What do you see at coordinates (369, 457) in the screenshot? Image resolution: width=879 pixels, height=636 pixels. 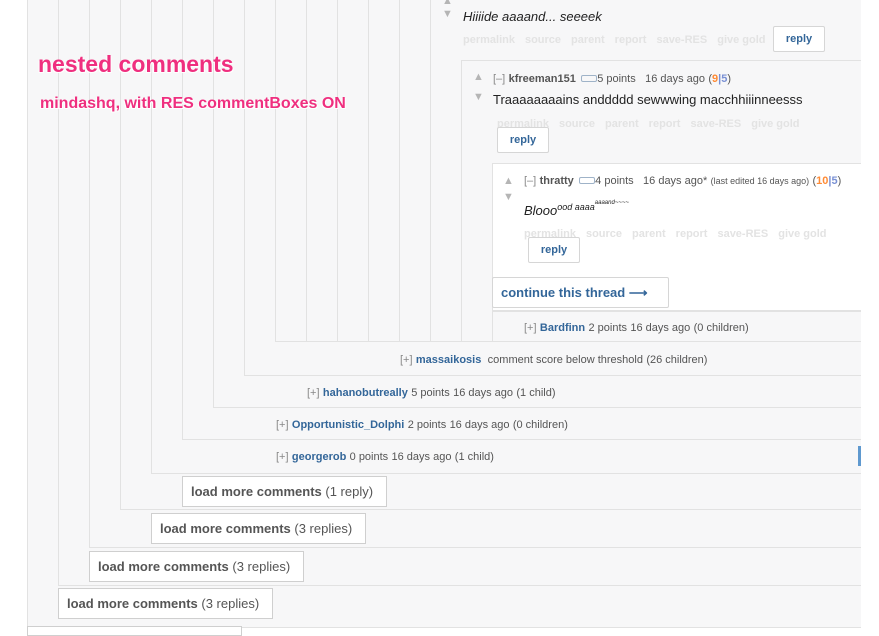 I see `comment-score: 0 points` at bounding box center [369, 457].